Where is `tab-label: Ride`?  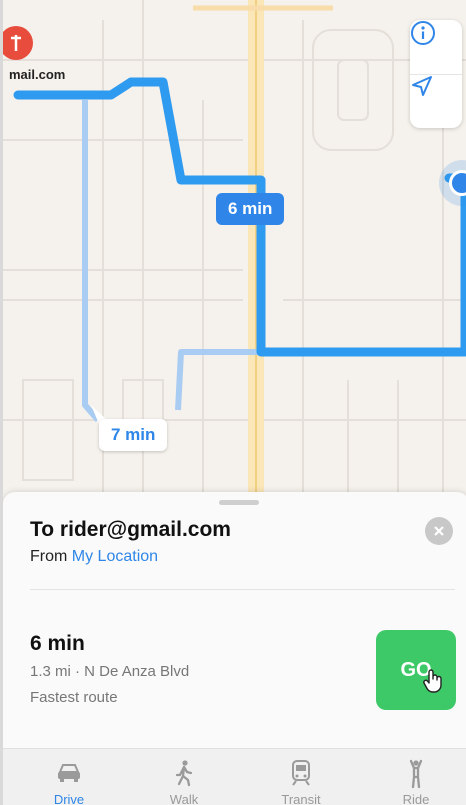 tab-label: Ride is located at coordinates (416, 798).